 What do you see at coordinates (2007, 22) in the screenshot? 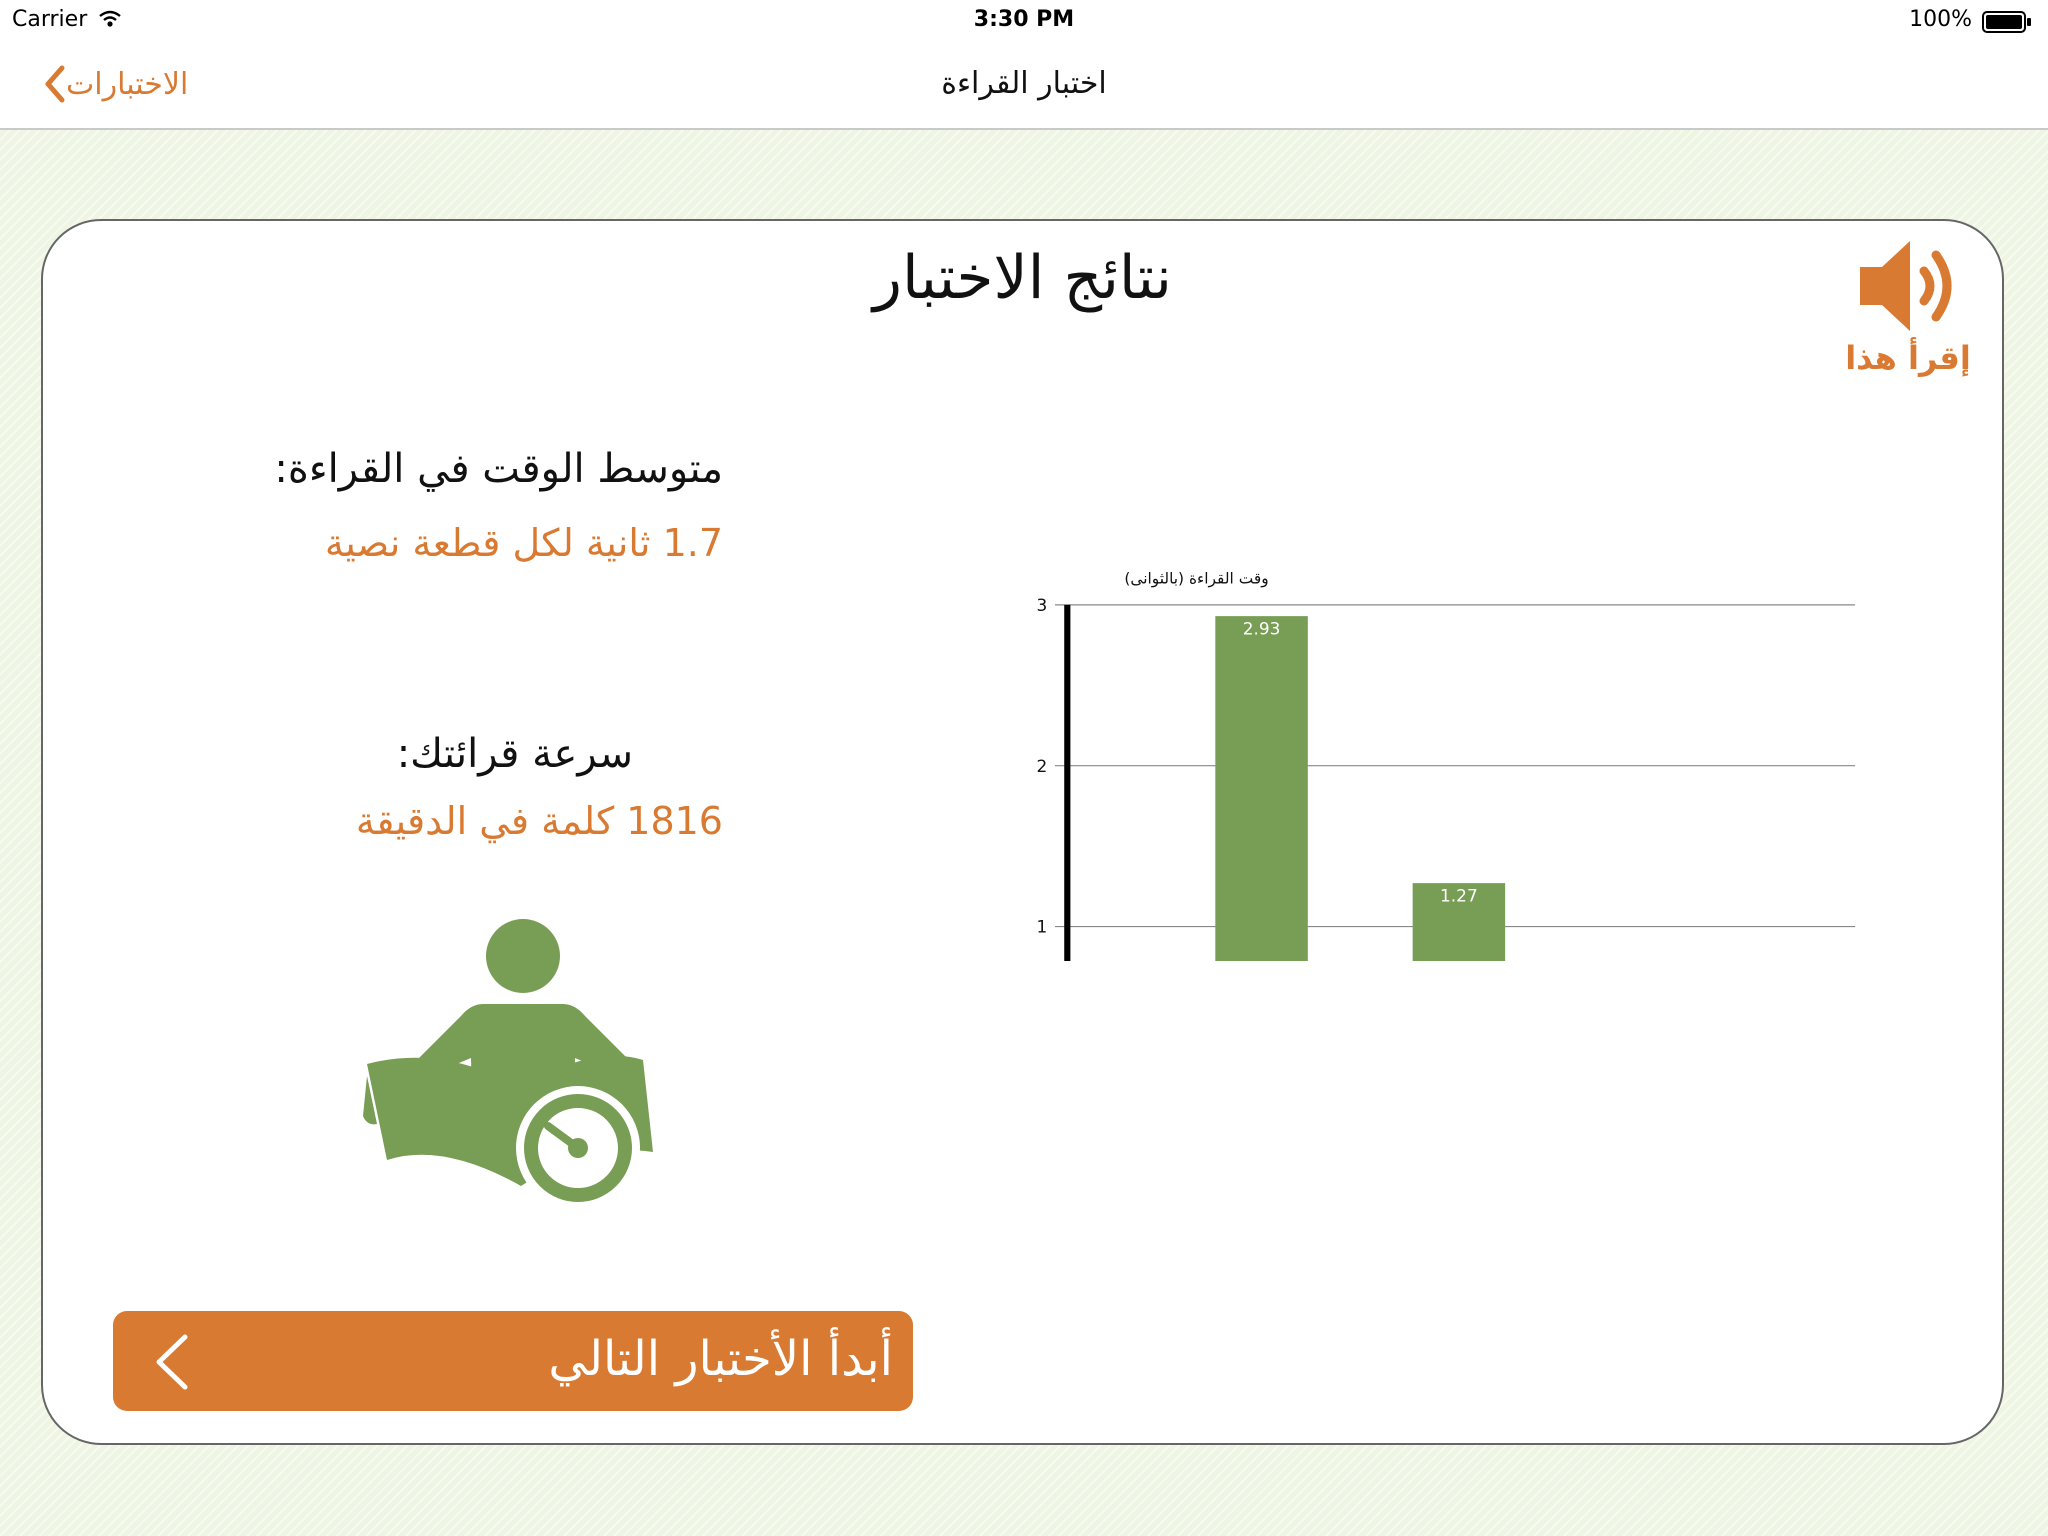
I see `battery-icon` at bounding box center [2007, 22].